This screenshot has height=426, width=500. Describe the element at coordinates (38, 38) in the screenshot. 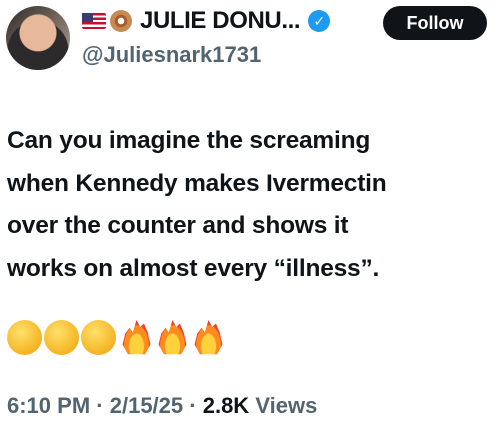

I see `avatar` at that location.